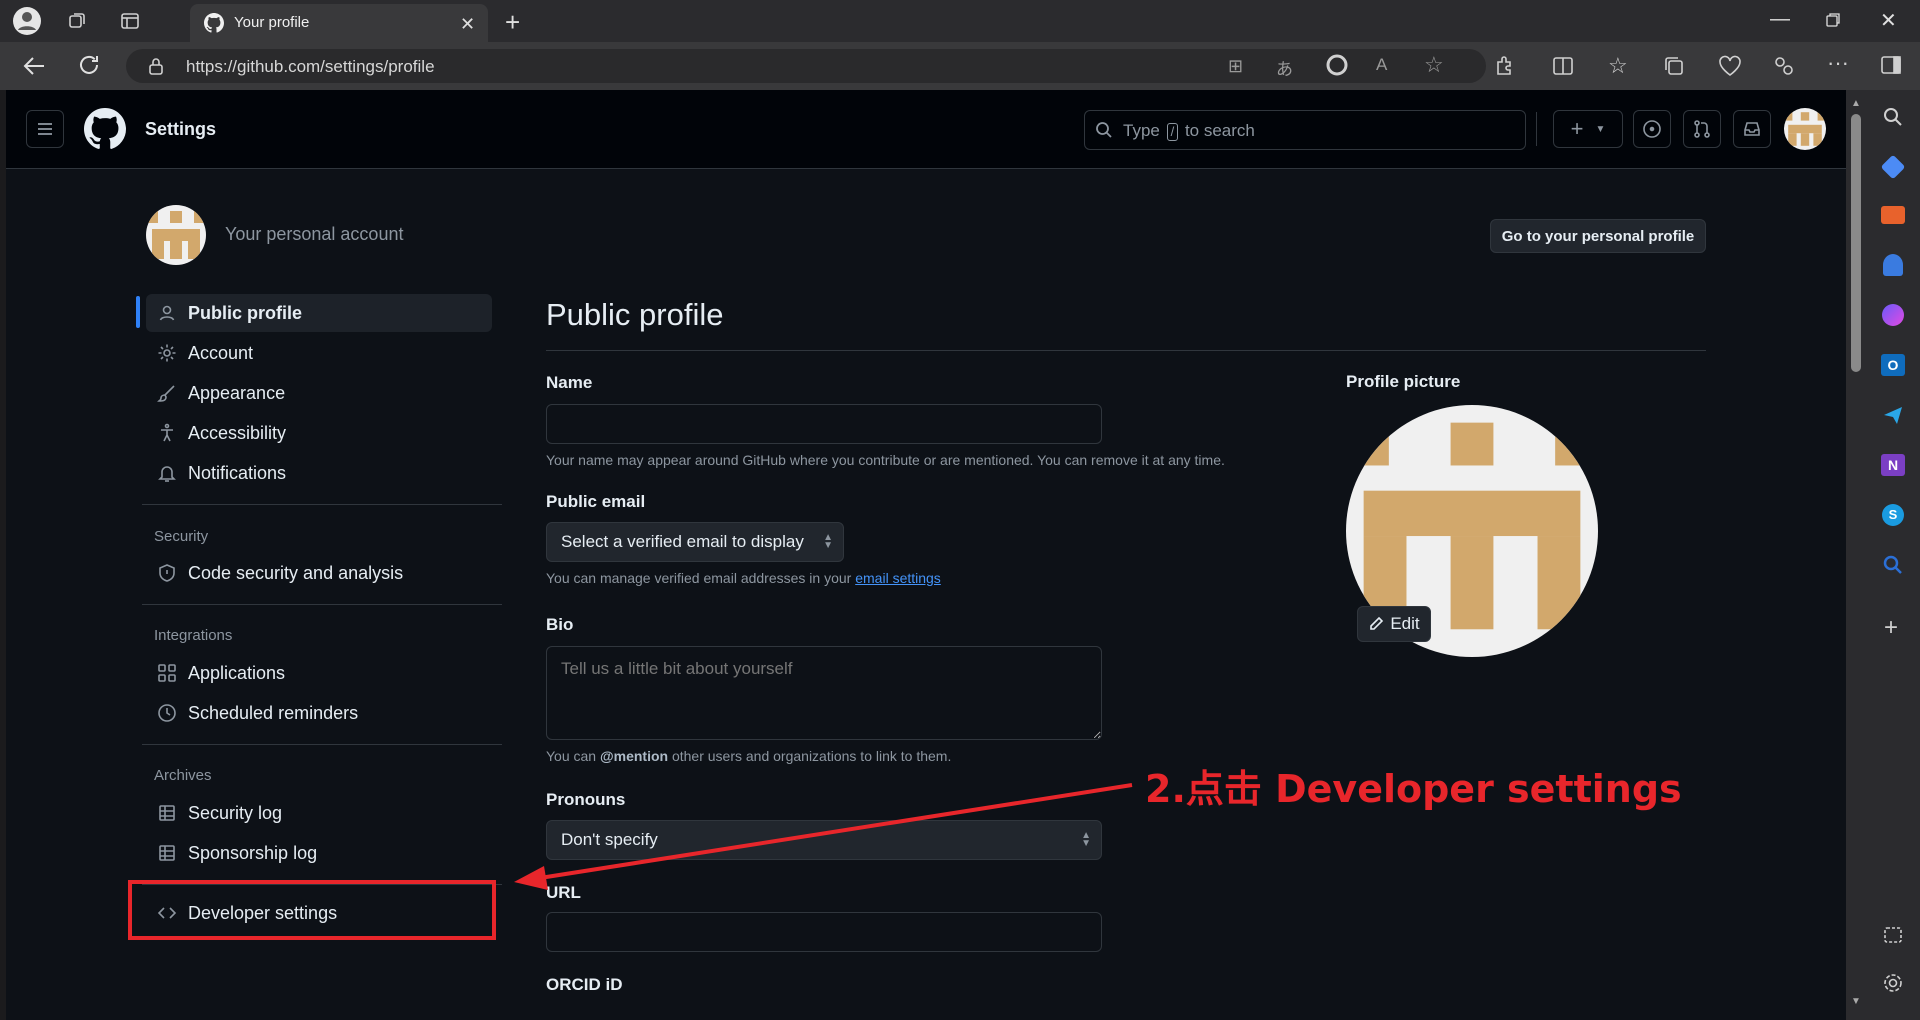  What do you see at coordinates (1413, 789) in the screenshot?
I see `annotation-text: 2.点击 Developer settings` at bounding box center [1413, 789].